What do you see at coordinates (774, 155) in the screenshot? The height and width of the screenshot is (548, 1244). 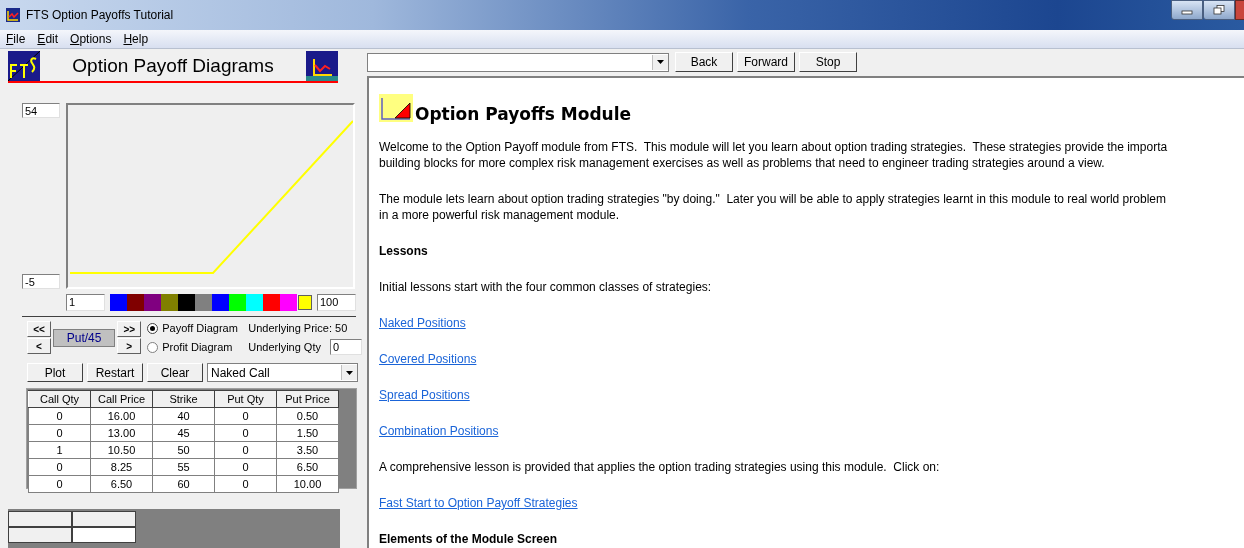 I see `paragraph: Welcome to the Option Payoff module from FTS. This module will let you learn about option trading strategies. These strategies provide the importa building blocks for more complex risk management exercises as well as problems that need to engineer trading strategies around a view.` at bounding box center [774, 155].